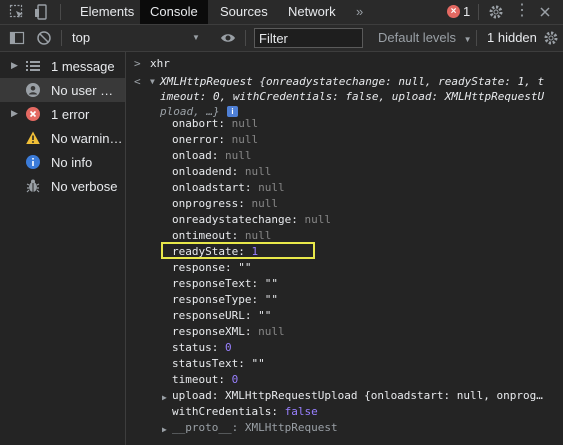  What do you see at coordinates (208, 331) in the screenshot?
I see `property-key: responseXML` at bounding box center [208, 331].